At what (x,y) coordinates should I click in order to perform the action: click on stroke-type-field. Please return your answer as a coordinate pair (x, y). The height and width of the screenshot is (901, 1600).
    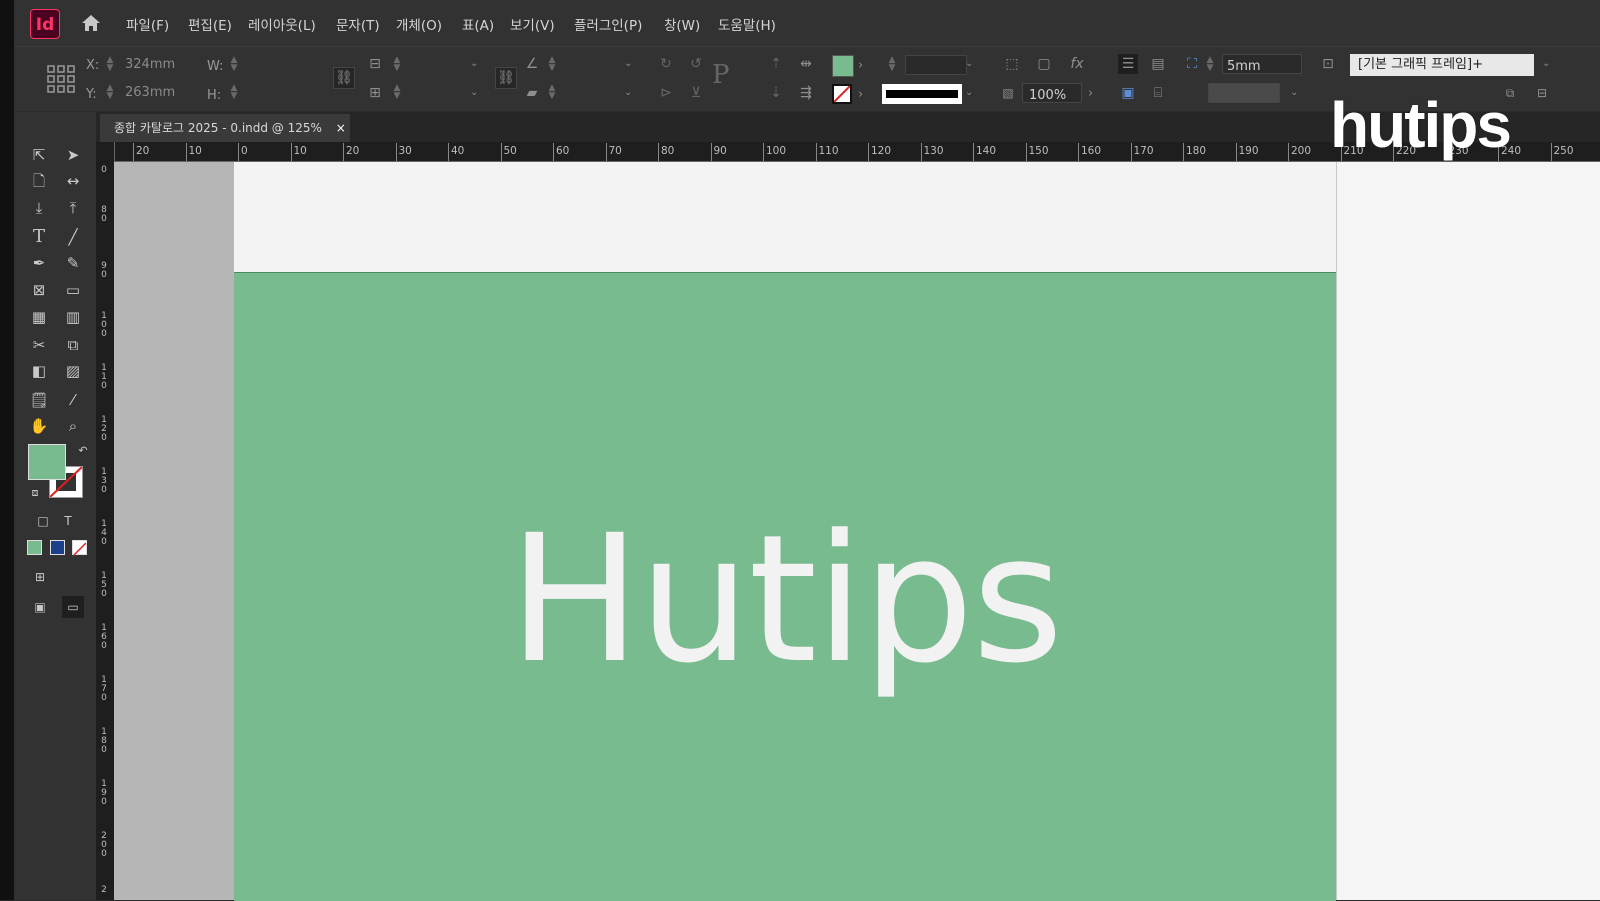
    Looking at the image, I should click on (922, 94).